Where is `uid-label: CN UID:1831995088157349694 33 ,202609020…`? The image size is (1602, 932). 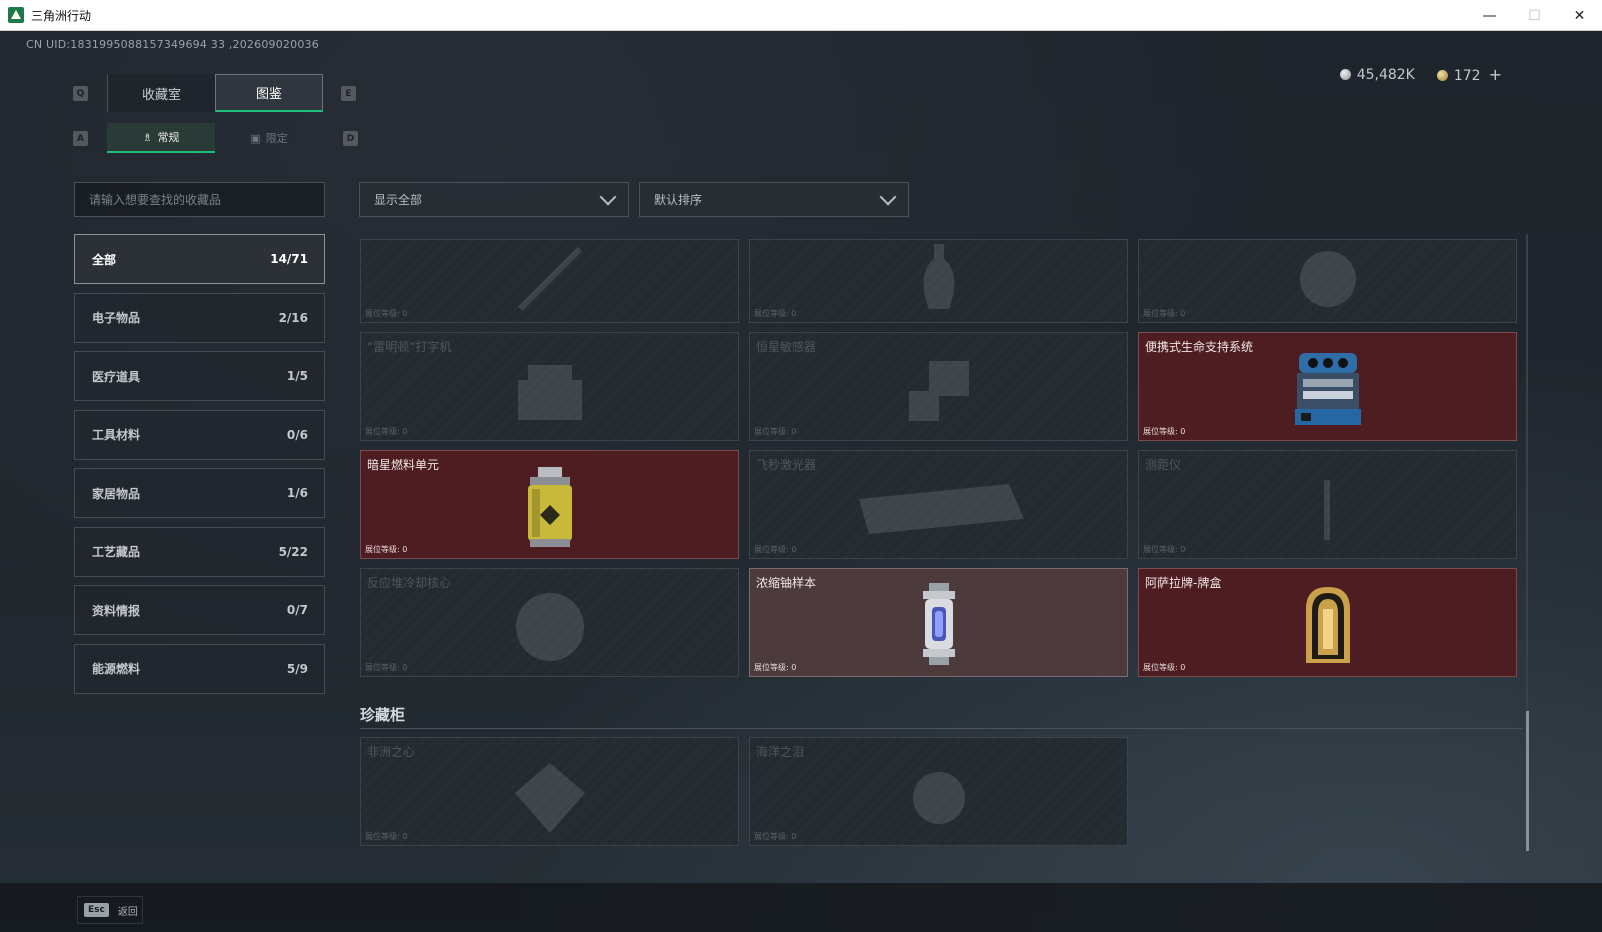 uid-label: CN UID:1831995088157349694 33 ,202609020… is located at coordinates (172, 44).